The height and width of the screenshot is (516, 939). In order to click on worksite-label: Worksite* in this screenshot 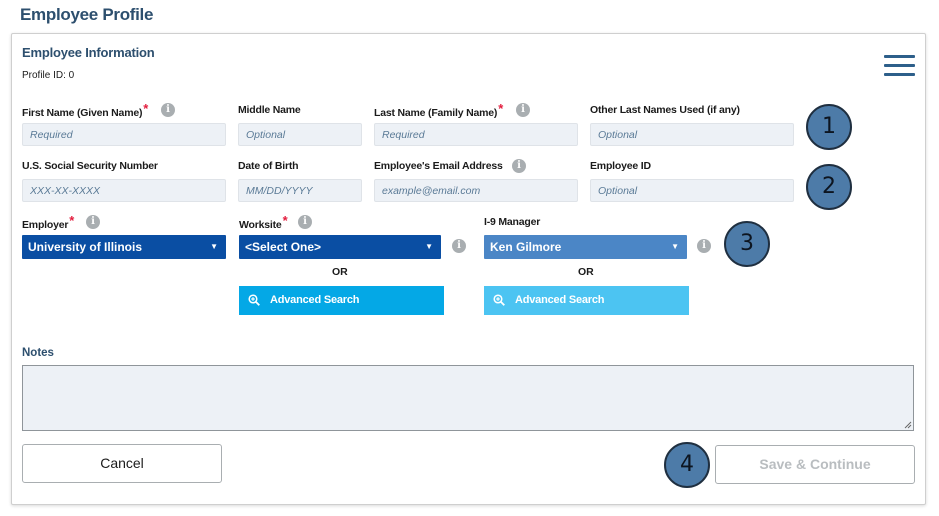, I will do `click(263, 222)`.